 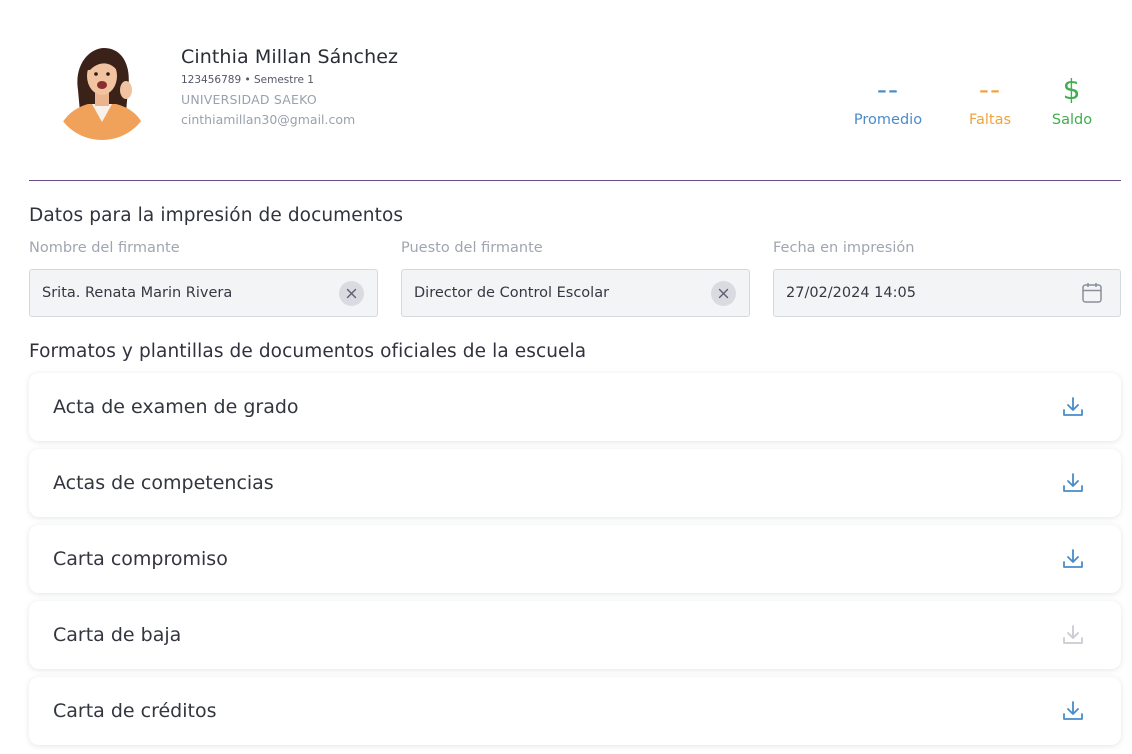 I want to click on signer-name-value: Srita. Renata Marin Rivera, so click(x=137, y=293).